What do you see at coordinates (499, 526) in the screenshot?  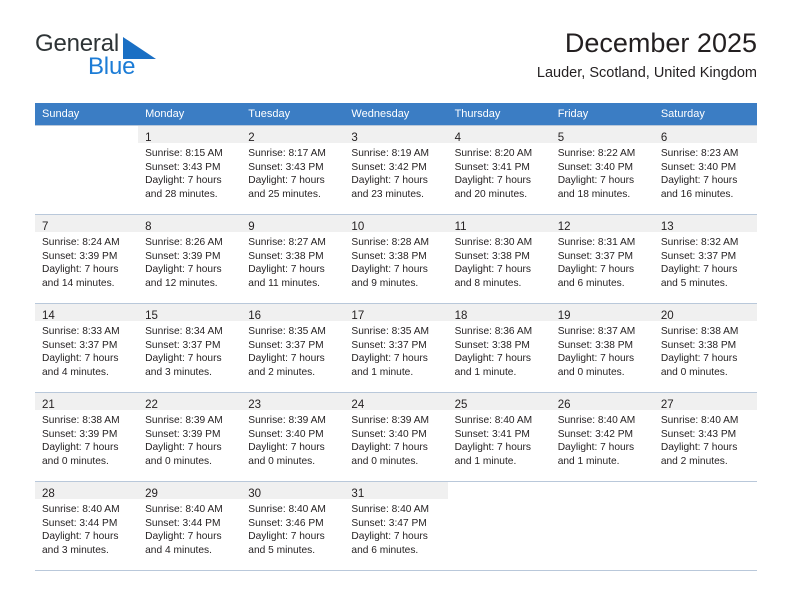 I see `calendar-day-cell-empty` at bounding box center [499, 526].